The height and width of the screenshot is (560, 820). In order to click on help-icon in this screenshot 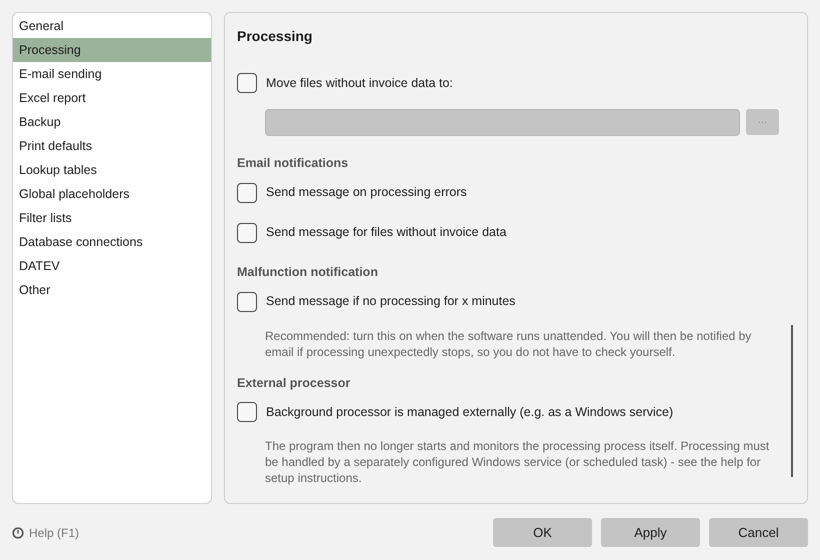, I will do `click(18, 532)`.